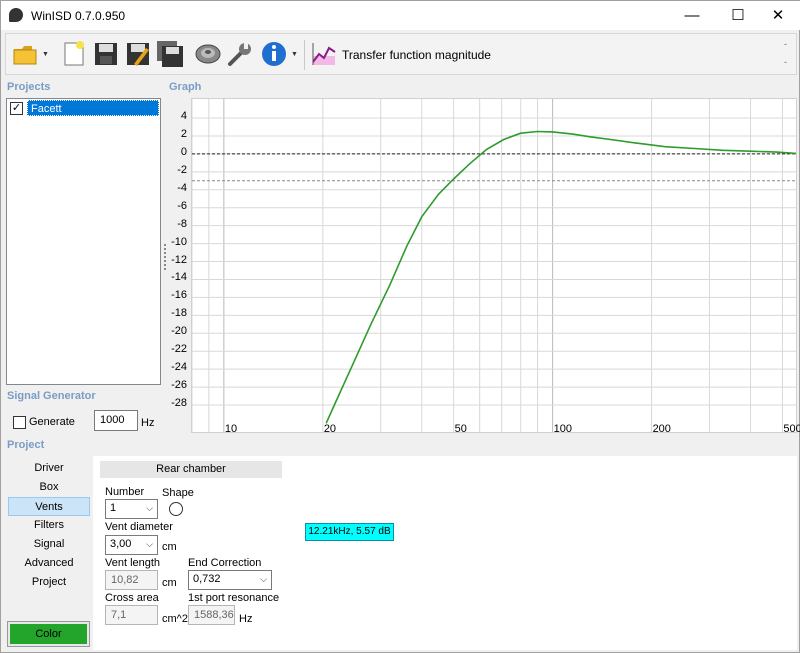 The width and height of the screenshot is (800, 653). I want to click on y-tick-label: -22, so click(179, 349).